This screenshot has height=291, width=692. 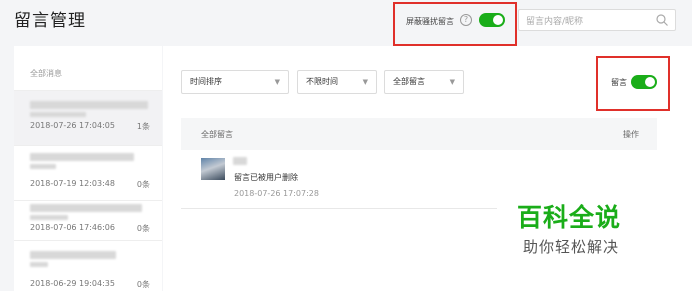 What do you see at coordinates (662, 20) in the screenshot?
I see `search-icon` at bounding box center [662, 20].